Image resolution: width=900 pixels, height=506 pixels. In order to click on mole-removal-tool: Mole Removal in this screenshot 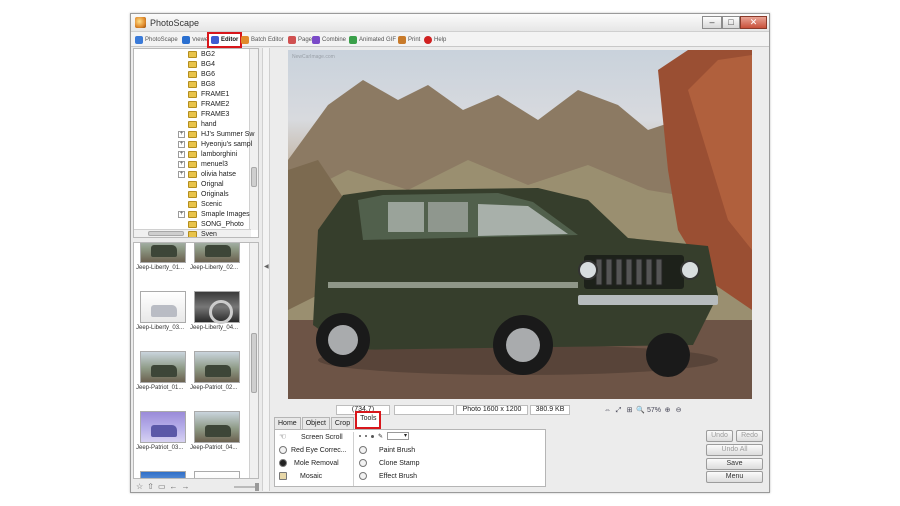, I will do `click(309, 463)`.